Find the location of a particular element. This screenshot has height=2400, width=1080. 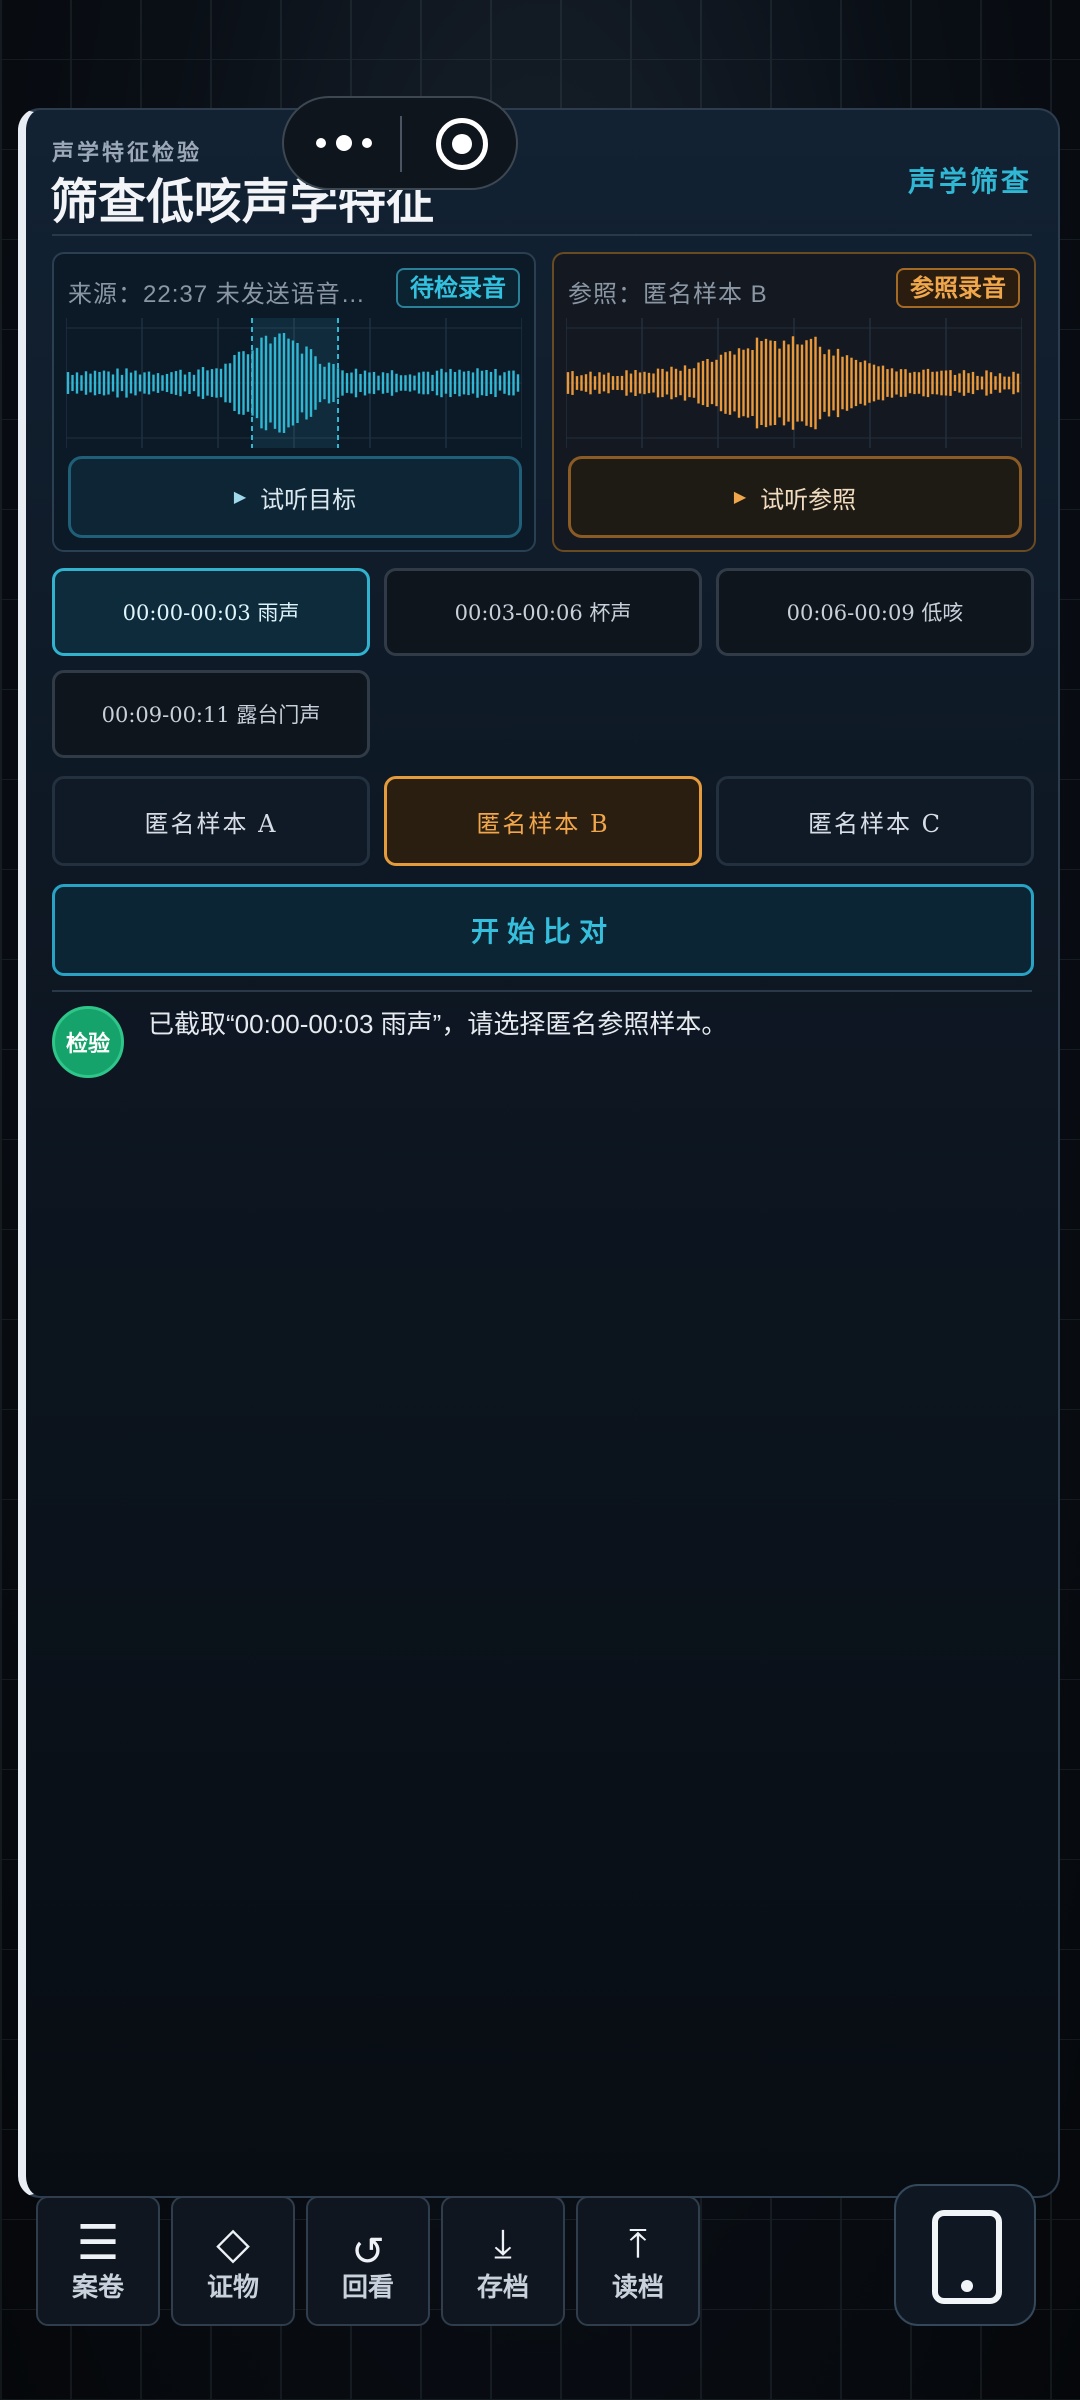

sample-button-b: 匿名样本 B is located at coordinates (543, 821).